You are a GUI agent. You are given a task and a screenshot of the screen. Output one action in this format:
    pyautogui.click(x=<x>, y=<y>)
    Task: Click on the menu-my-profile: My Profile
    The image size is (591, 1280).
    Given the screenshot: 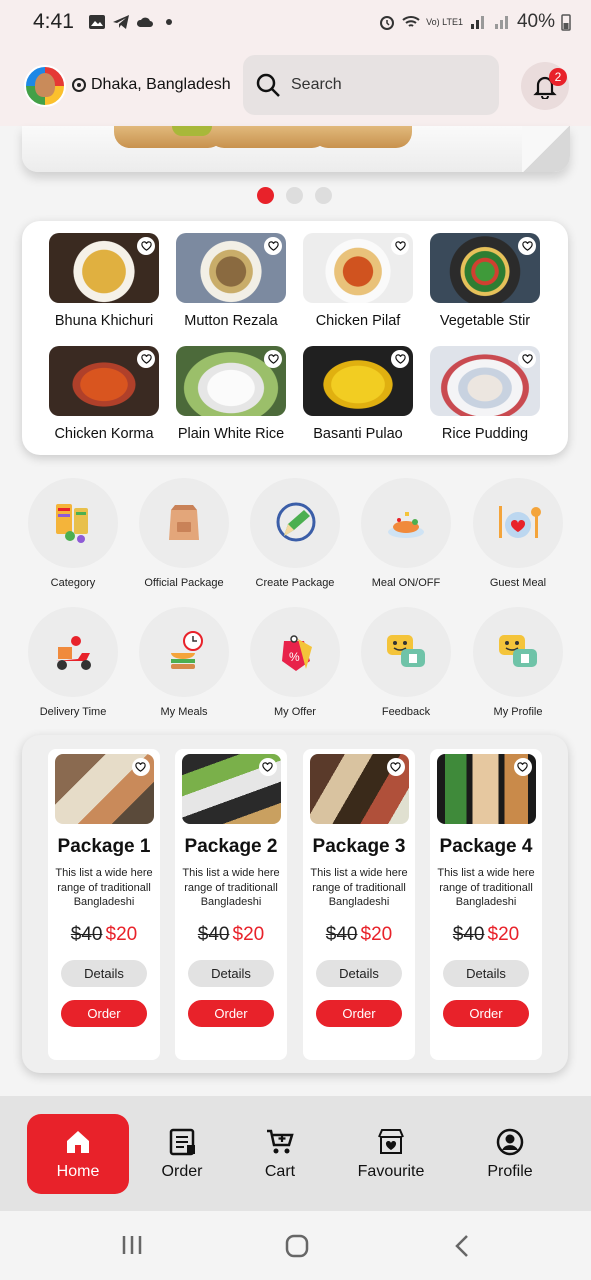 What is the action you would take?
    pyautogui.click(x=518, y=662)
    